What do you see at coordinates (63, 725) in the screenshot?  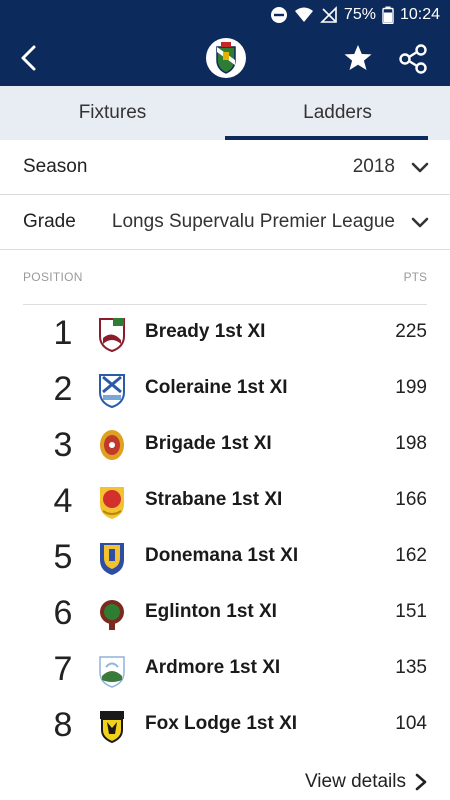 I see `position-number: 8` at bounding box center [63, 725].